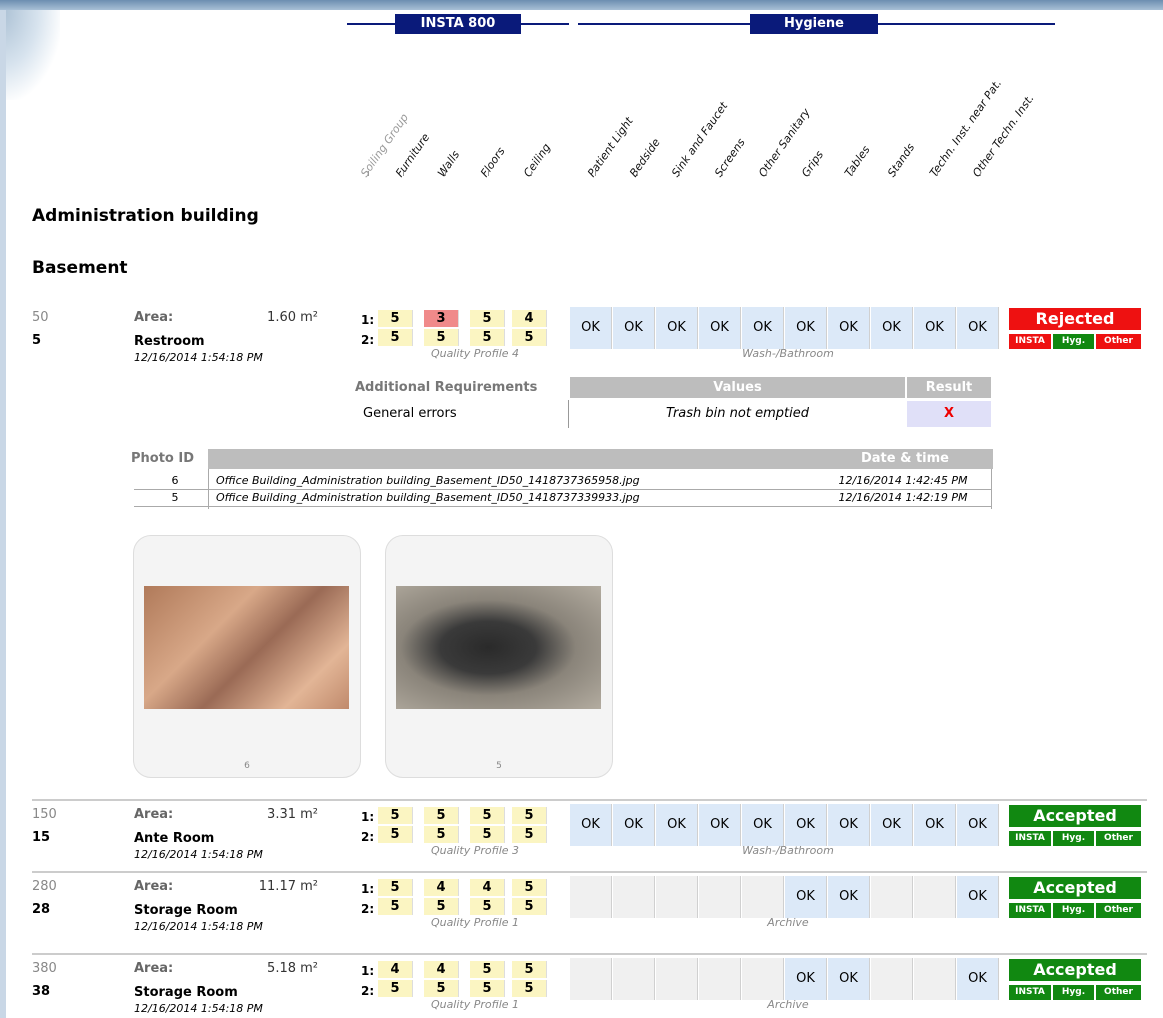  Describe the element at coordinates (461, 387) in the screenshot. I see `additional-requirements-header: Additional Requirements` at that location.